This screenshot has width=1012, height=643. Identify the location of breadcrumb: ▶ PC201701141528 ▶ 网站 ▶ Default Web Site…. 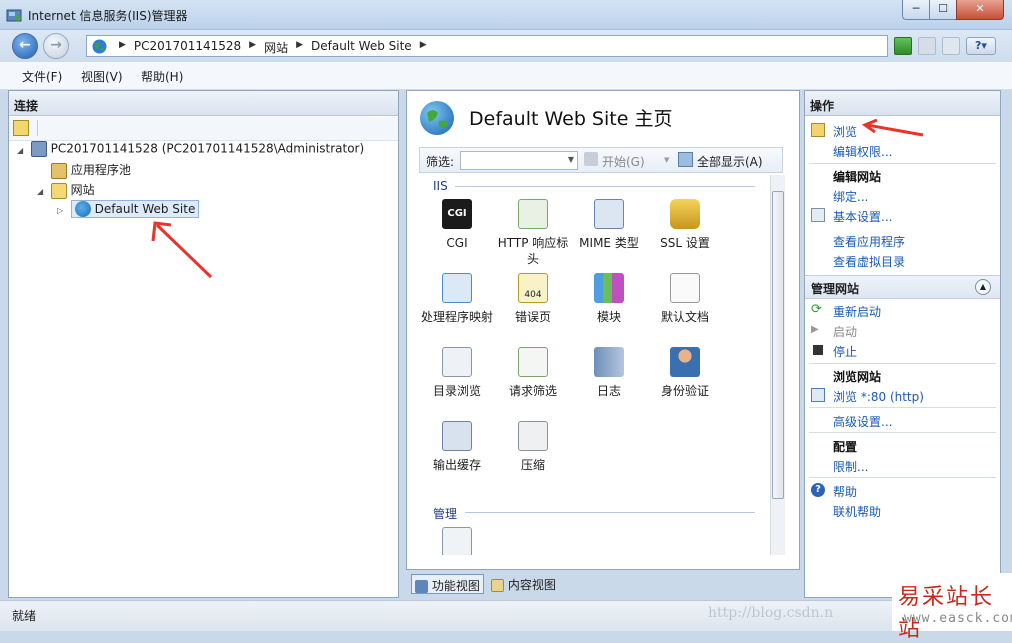
(273, 47).